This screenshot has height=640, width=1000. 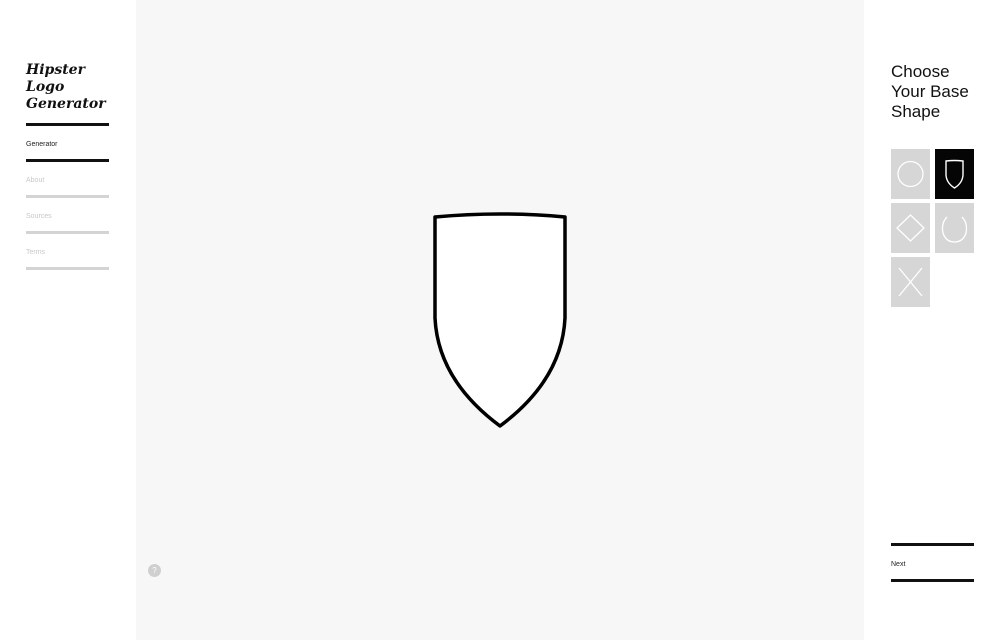 I want to click on shape-option-cross, so click(x=910, y=282).